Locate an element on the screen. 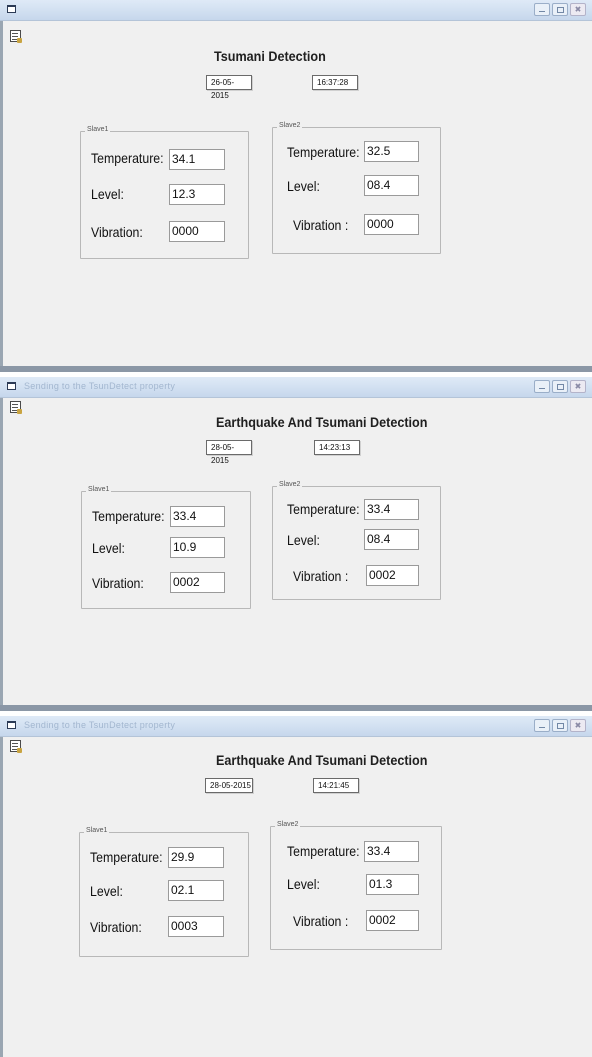 This screenshot has width=592, height=1057. time-field: 14:23:13 is located at coordinates (337, 447).